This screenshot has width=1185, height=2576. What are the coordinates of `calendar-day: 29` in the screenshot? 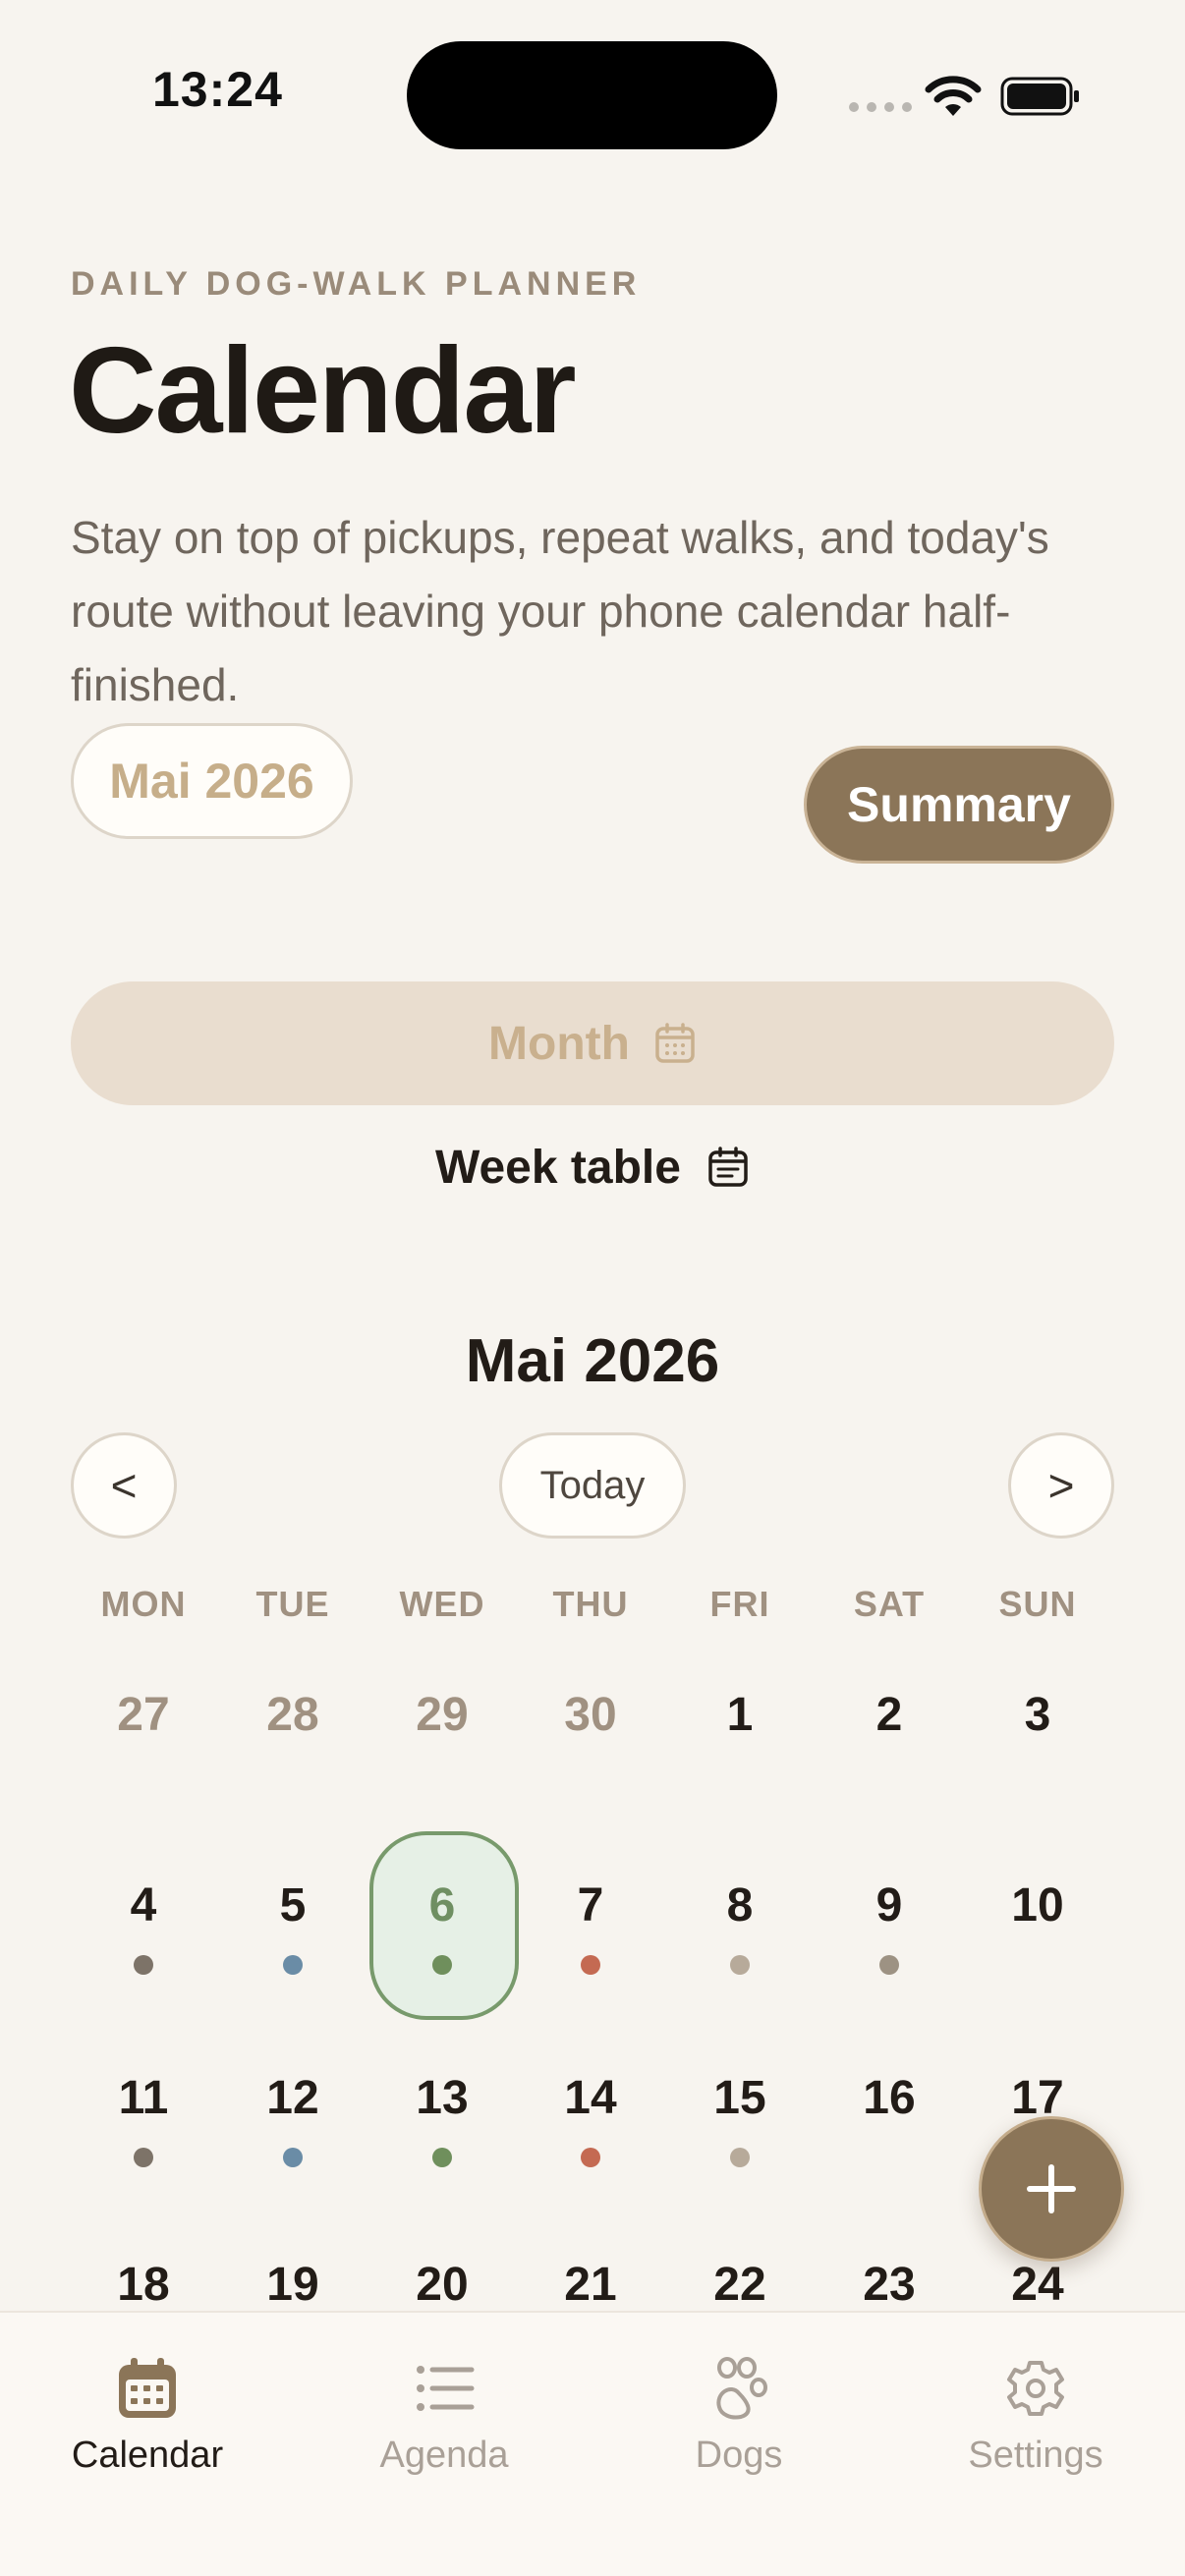 It's located at (442, 1715).